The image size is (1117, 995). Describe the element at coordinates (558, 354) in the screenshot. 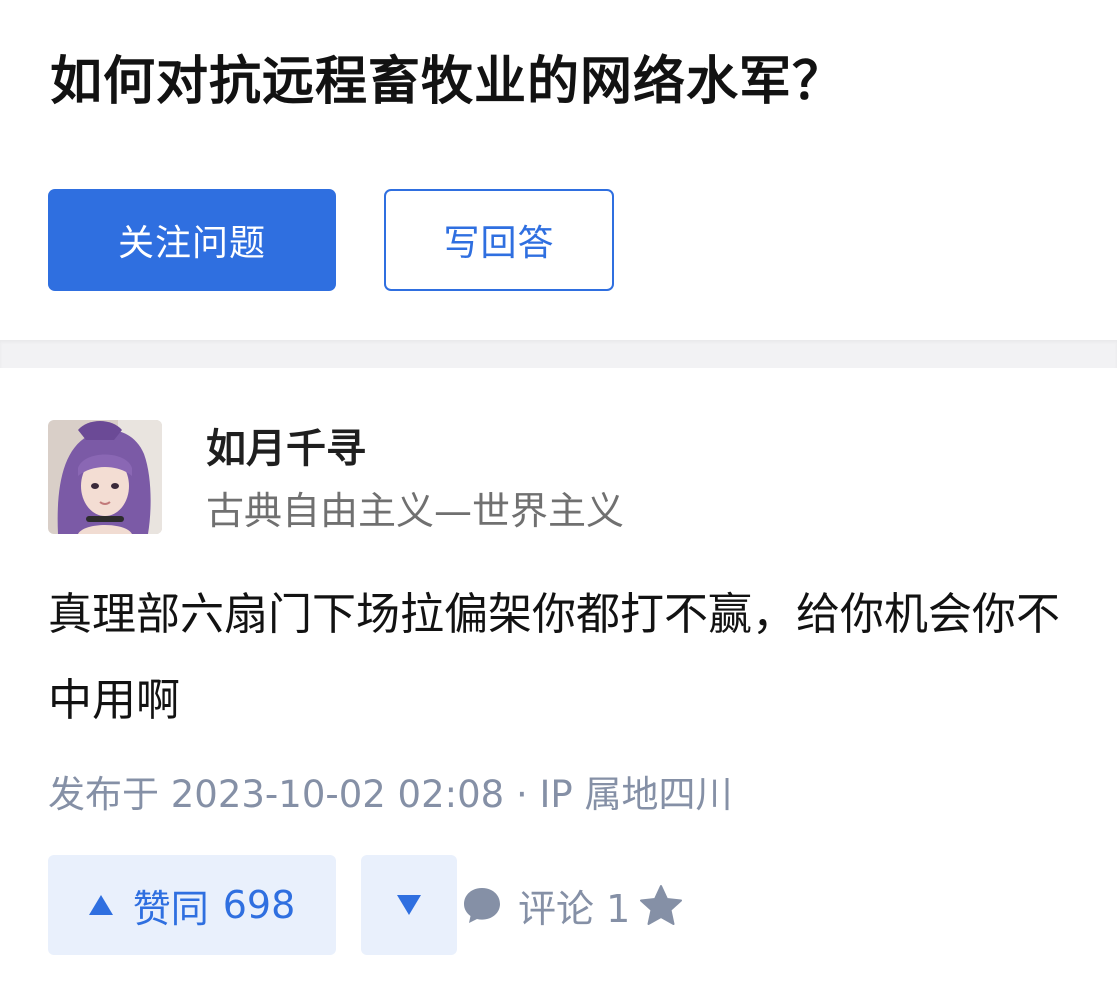

I see `section-divider` at that location.